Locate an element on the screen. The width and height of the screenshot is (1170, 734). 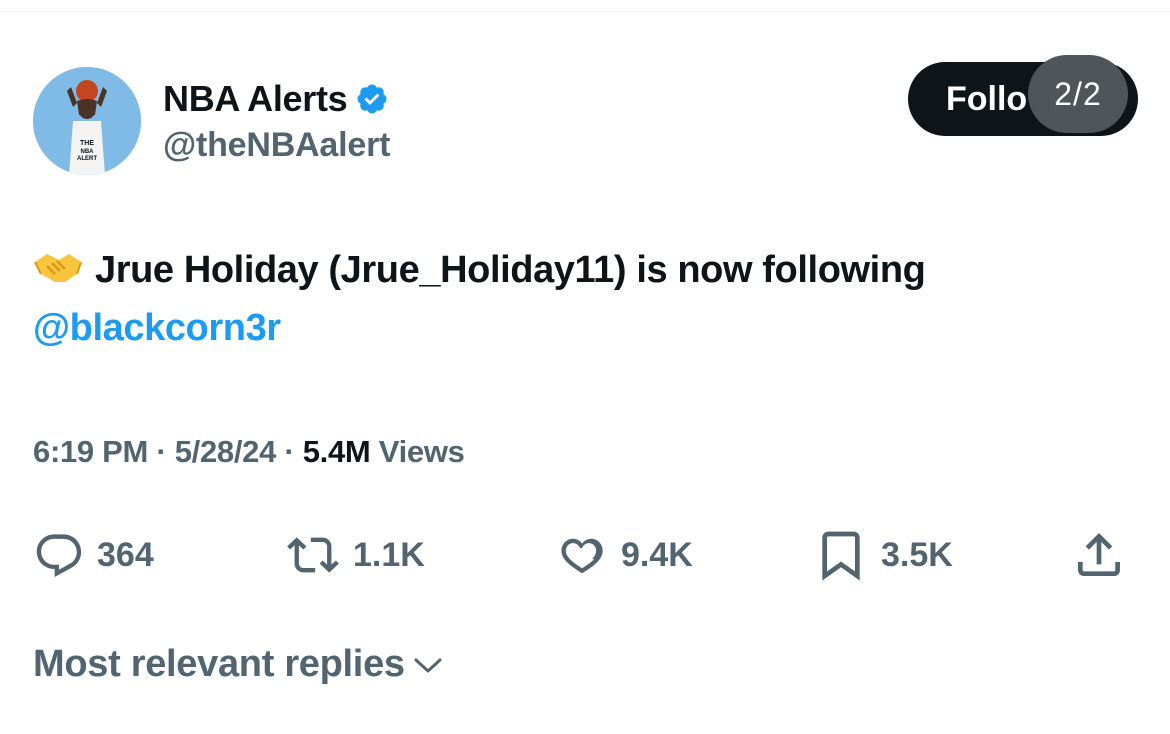
avatar: THE NBA ALERT is located at coordinates (87, 121).